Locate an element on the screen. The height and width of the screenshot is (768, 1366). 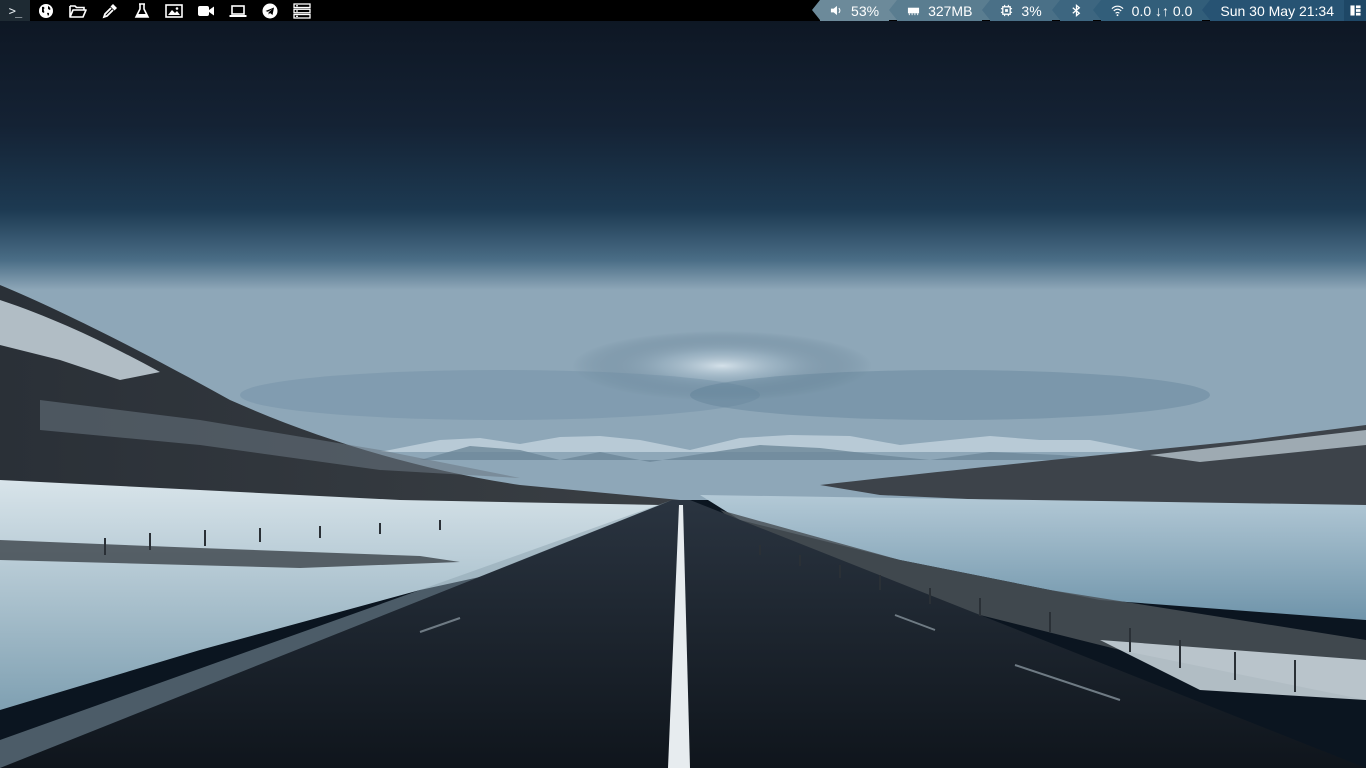
memory-icon is located at coordinates (913, 10).